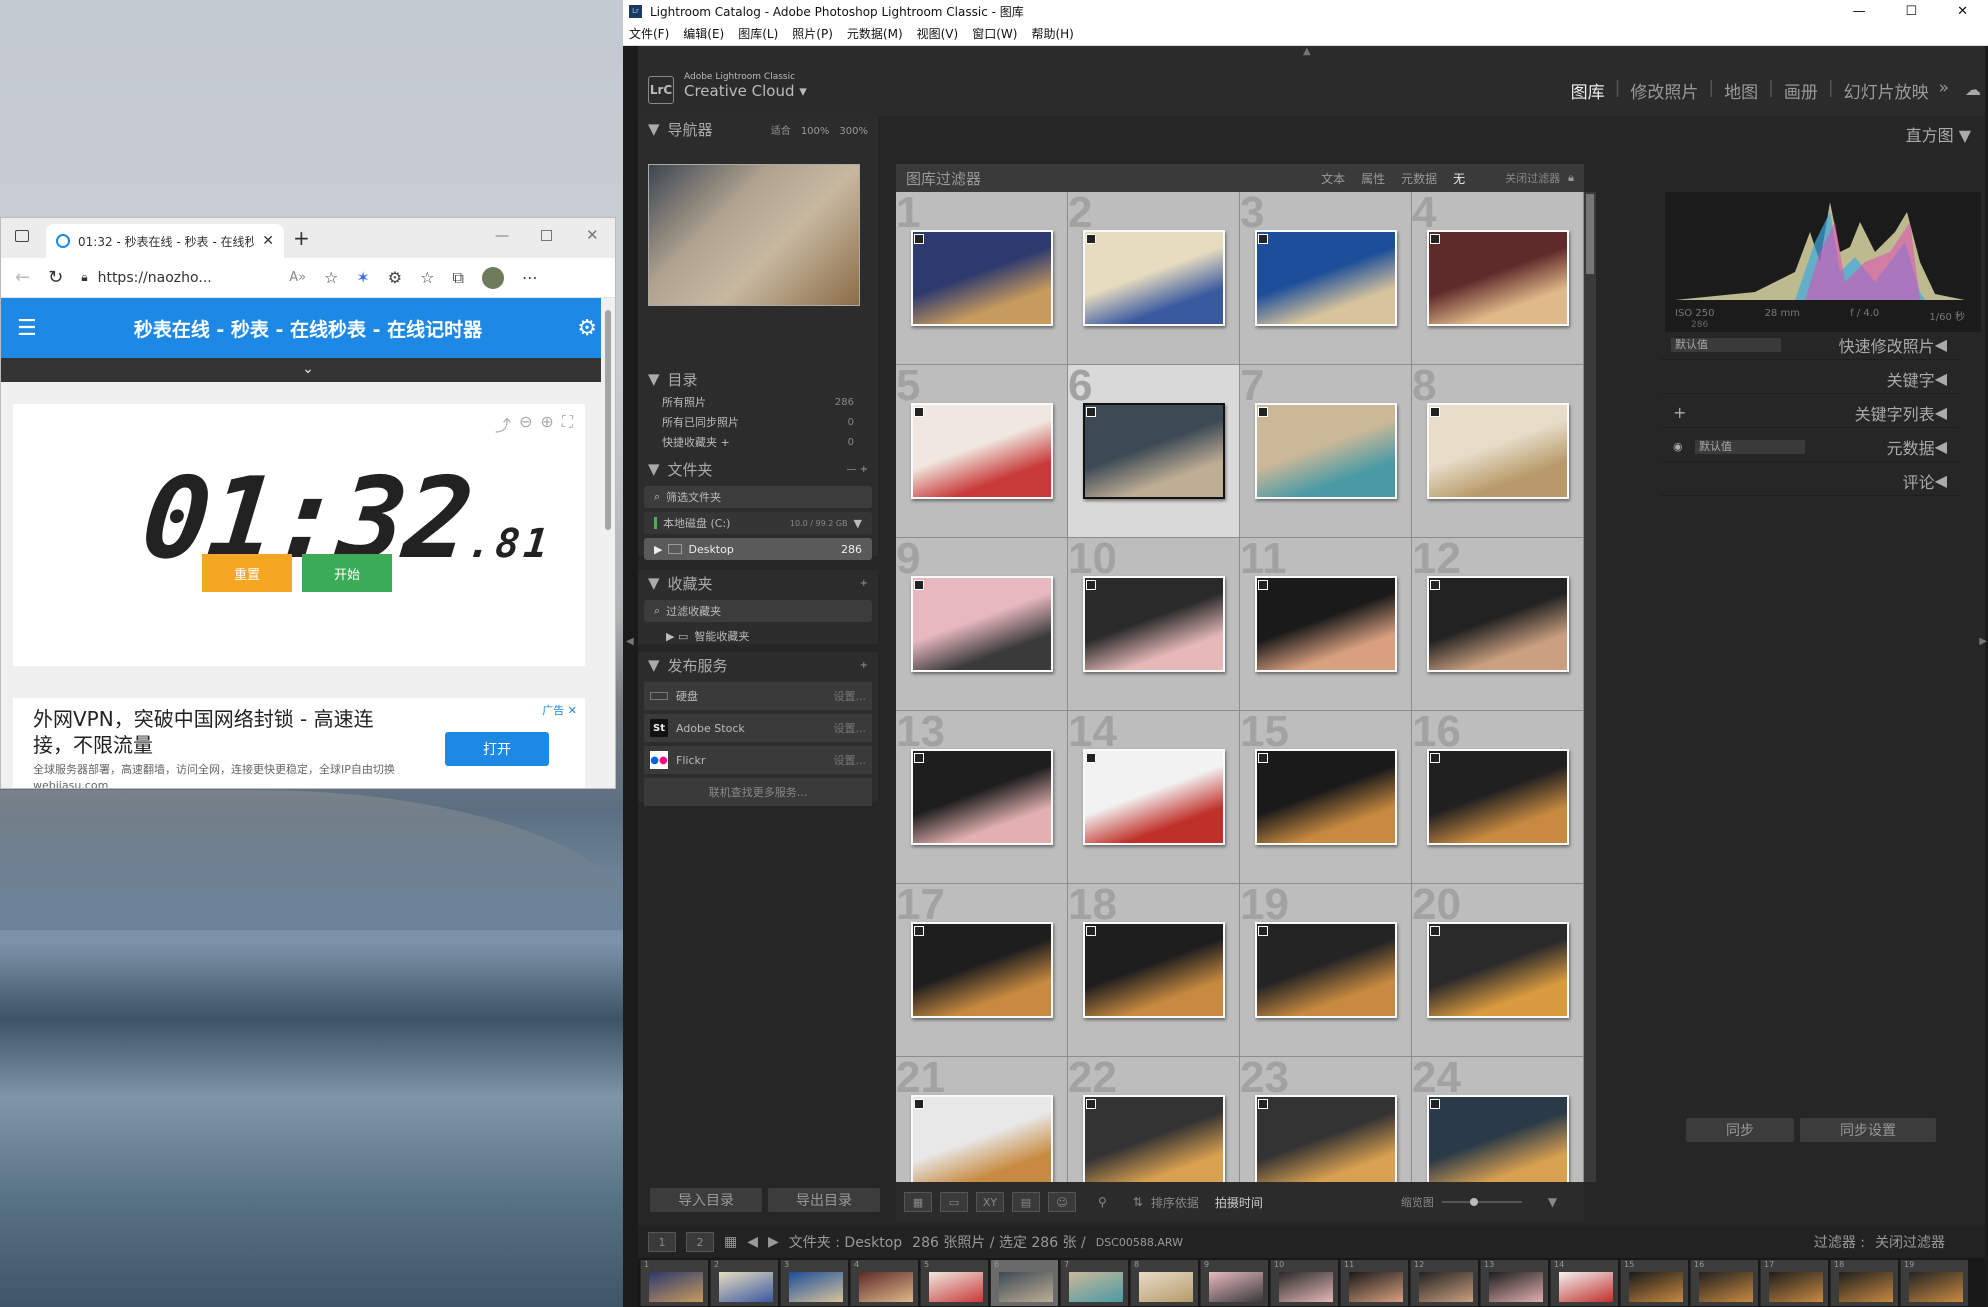  What do you see at coordinates (1590, 687) in the screenshot?
I see `grid-scrollbar` at bounding box center [1590, 687].